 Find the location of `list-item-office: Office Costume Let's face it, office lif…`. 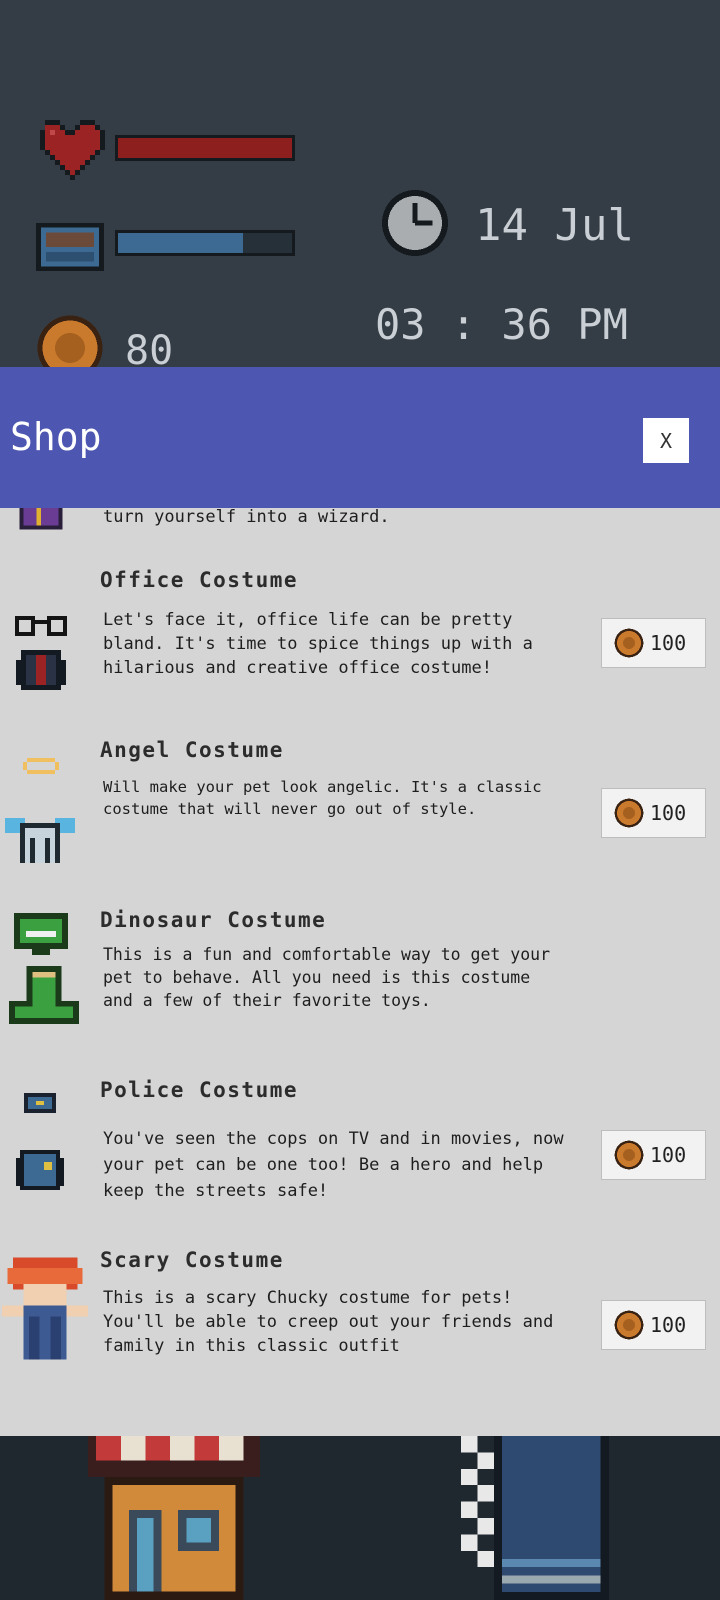

list-item-office: Office Costume Let's face it, office lif… is located at coordinates (360, 638).